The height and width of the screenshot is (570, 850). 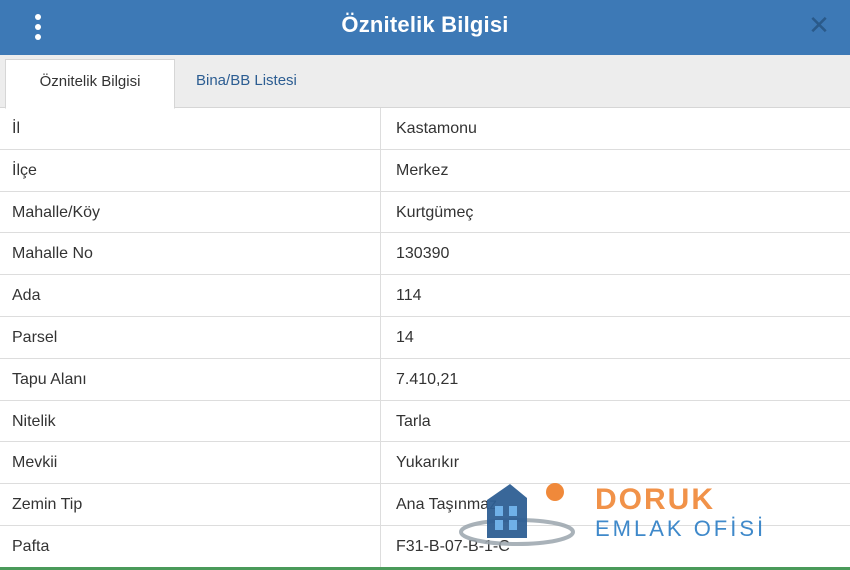 I want to click on attribute-value: Kastamonu, so click(x=436, y=128).